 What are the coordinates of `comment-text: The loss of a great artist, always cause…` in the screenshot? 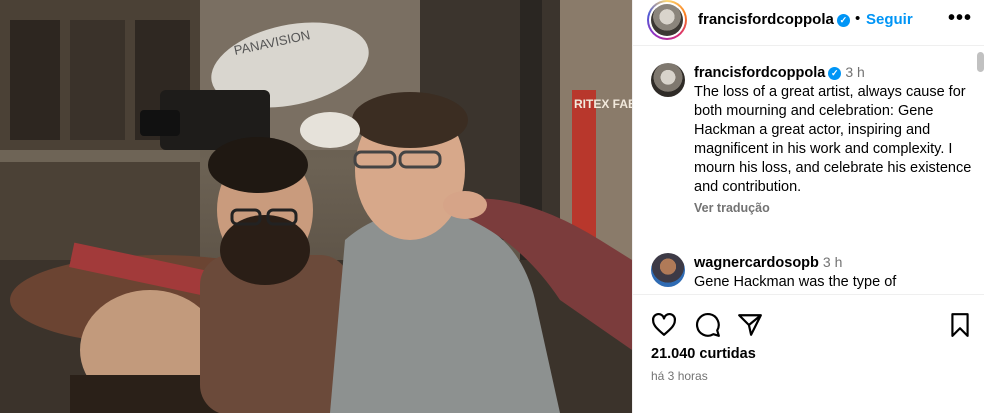 It's located at (833, 139).